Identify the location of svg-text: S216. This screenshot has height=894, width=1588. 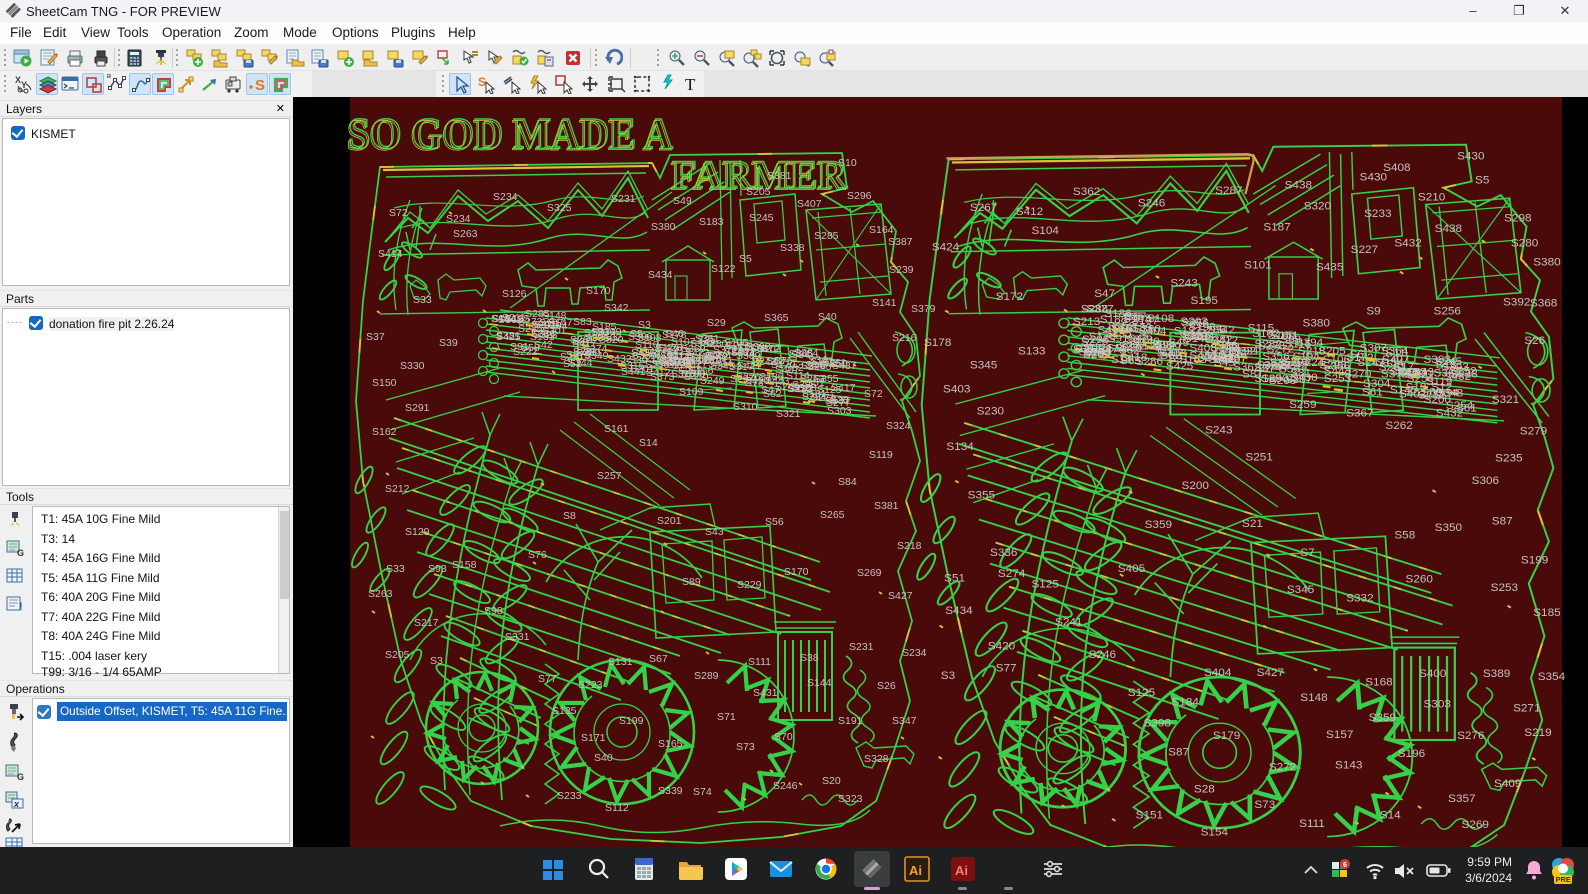
(904, 338).